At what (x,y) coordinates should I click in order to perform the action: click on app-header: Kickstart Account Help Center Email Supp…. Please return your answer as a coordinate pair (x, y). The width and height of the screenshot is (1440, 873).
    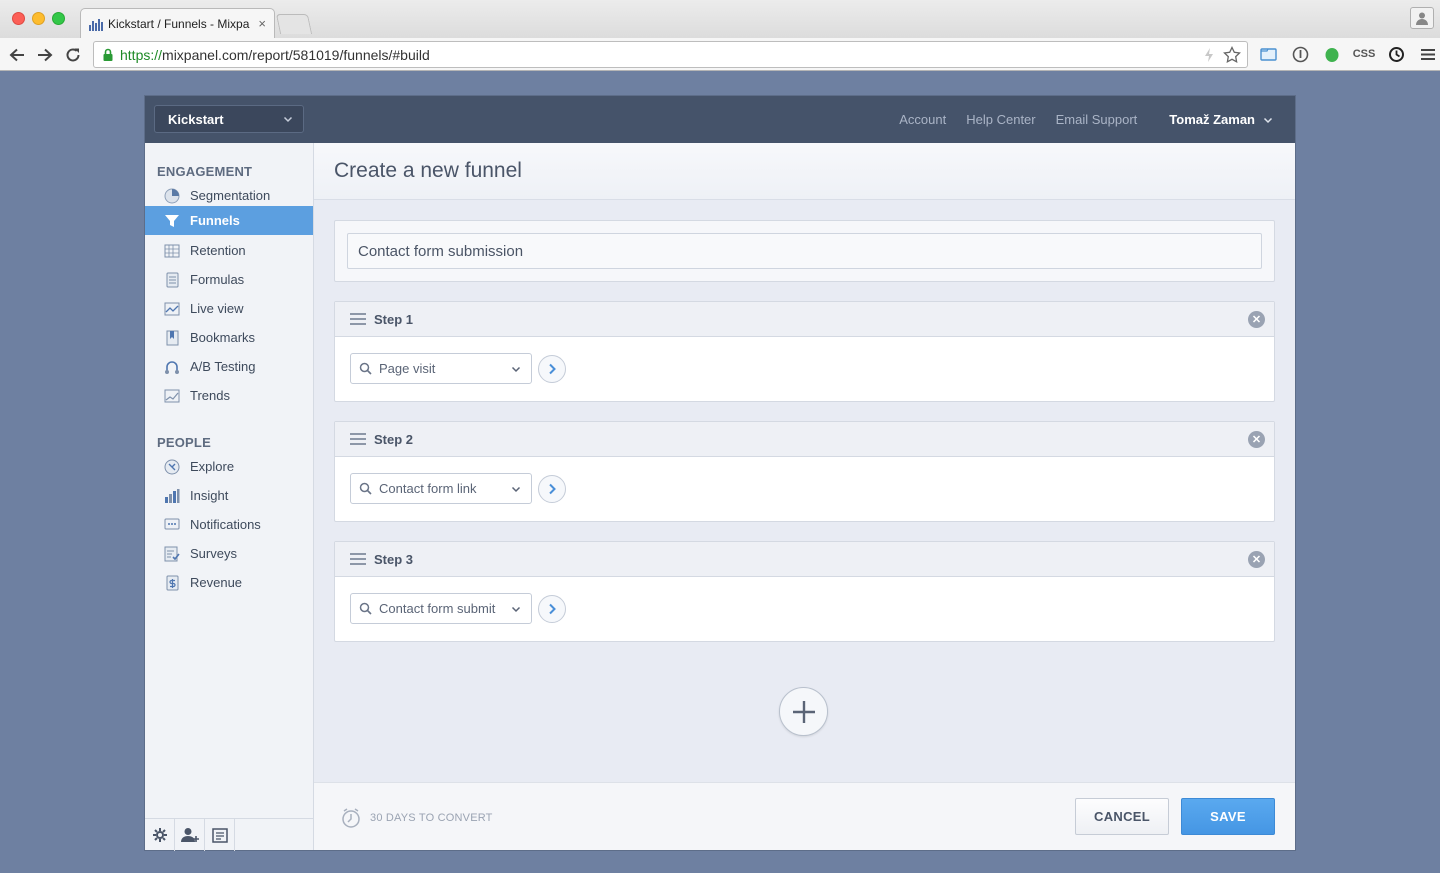
    Looking at the image, I should click on (720, 119).